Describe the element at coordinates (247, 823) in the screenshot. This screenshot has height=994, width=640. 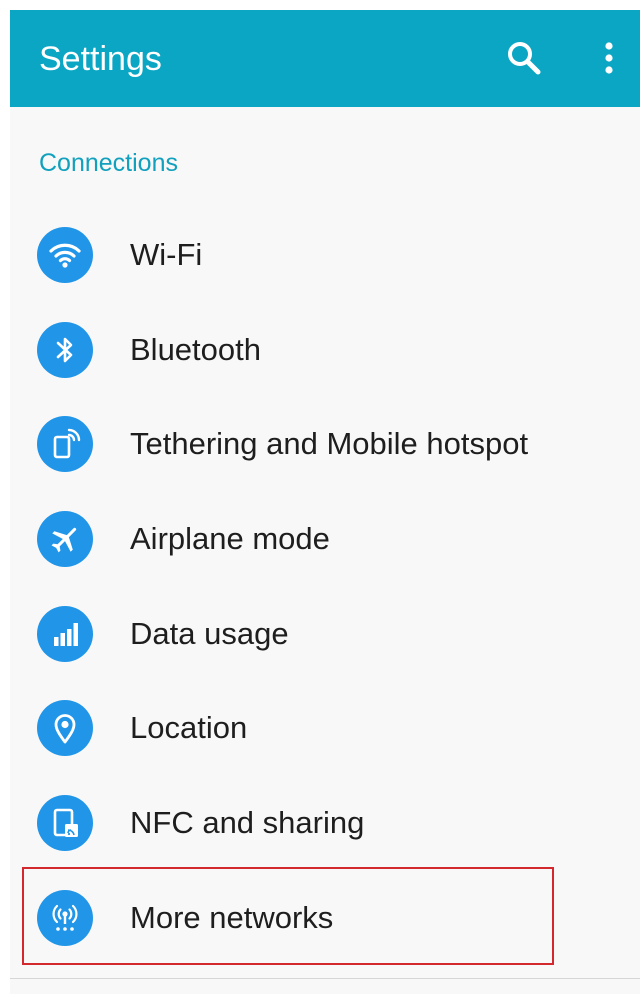
I see `list-item-label: NFC and sharing` at that location.